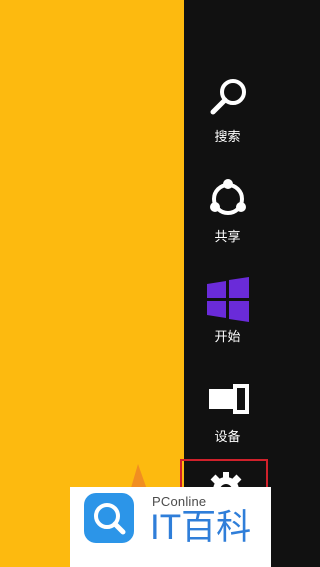 This screenshot has width=320, height=567. I want to click on watermark-brand-small: PConline, so click(179, 501).